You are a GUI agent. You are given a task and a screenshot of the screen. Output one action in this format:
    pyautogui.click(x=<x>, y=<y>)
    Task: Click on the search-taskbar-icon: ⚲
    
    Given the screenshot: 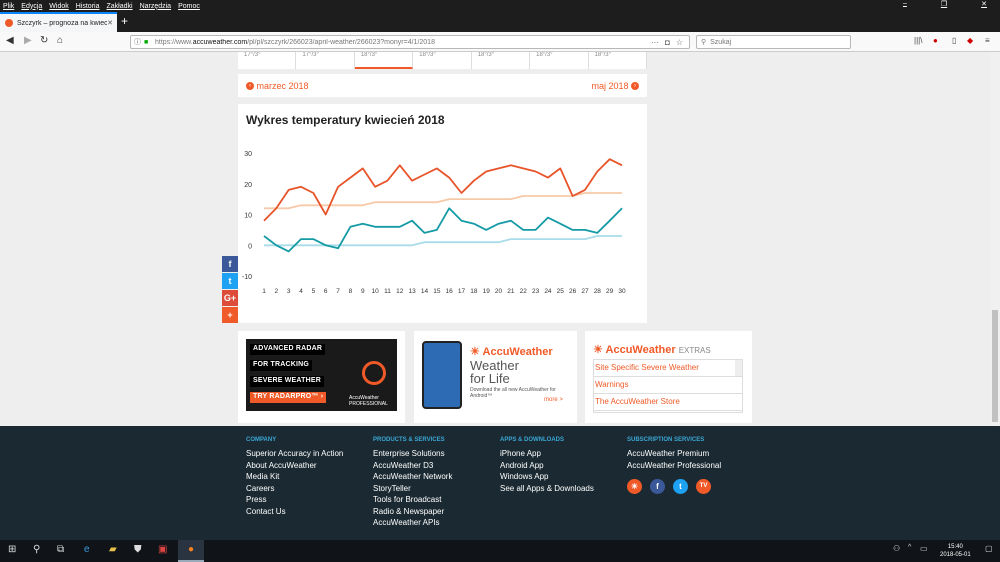 What is the action you would take?
    pyautogui.click(x=36, y=549)
    